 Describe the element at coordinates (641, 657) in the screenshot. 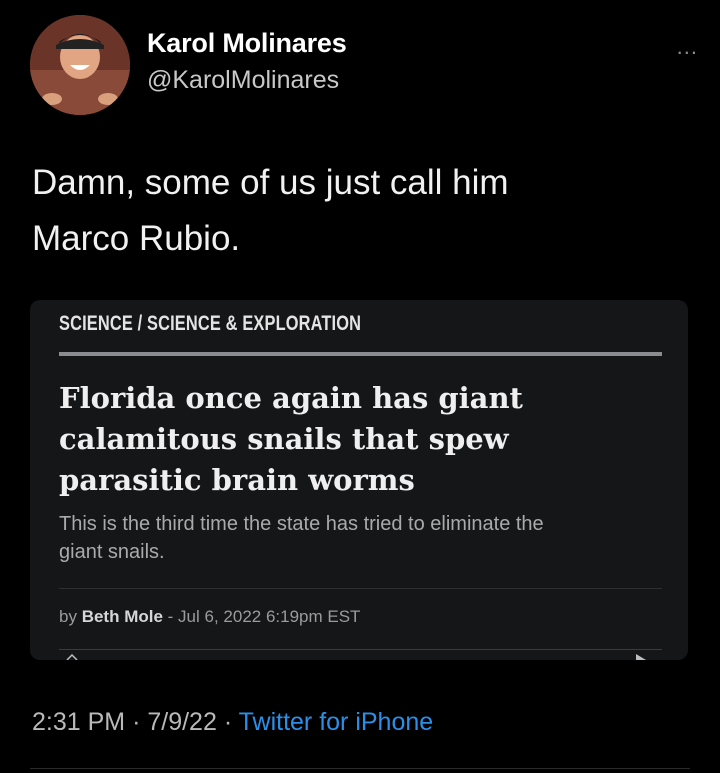

I see `arrow-icon` at that location.